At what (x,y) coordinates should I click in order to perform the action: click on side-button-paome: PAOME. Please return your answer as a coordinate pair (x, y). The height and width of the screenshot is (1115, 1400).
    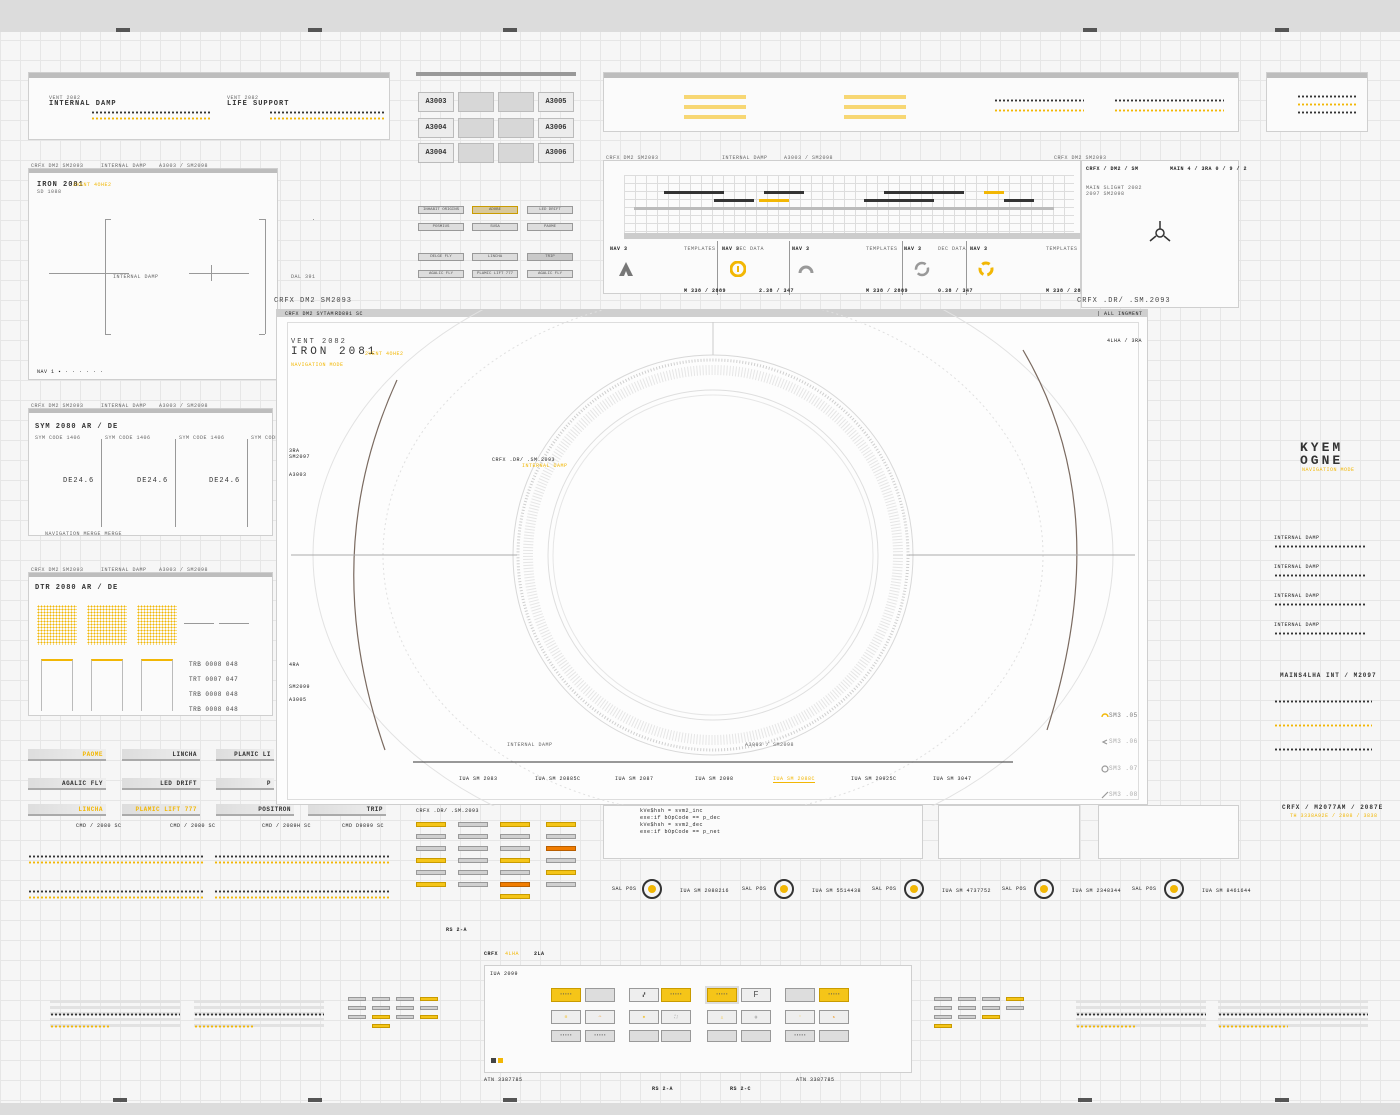
    Looking at the image, I should click on (67, 755).